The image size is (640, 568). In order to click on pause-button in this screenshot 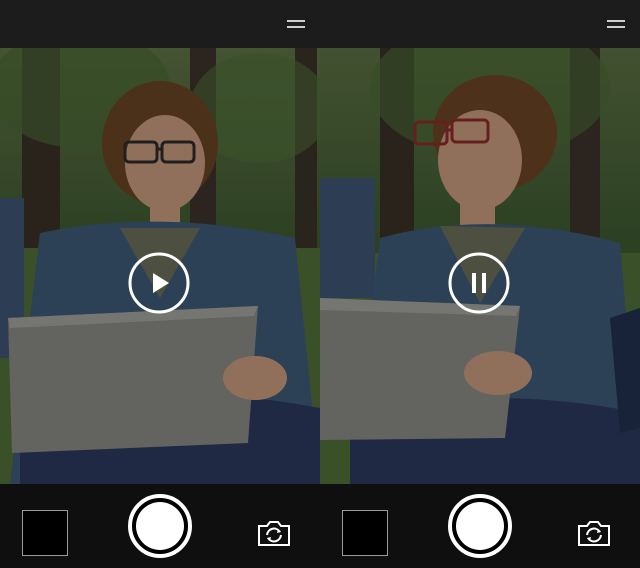, I will do `click(479, 283)`.